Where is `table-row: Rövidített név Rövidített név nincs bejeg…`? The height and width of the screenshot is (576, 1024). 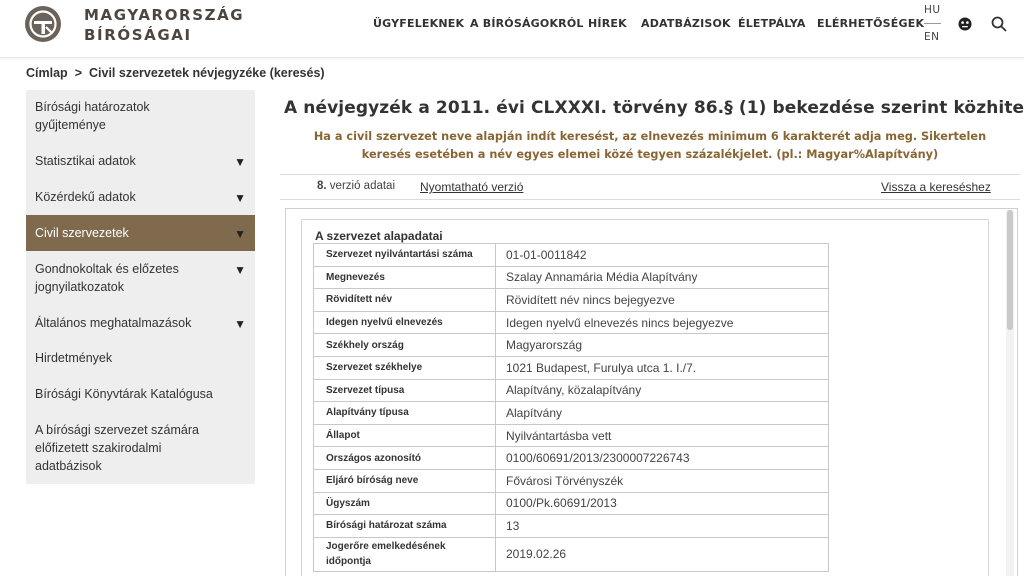
table-row: Rövidített név Rövidített név nincs bejeg… is located at coordinates (571, 300).